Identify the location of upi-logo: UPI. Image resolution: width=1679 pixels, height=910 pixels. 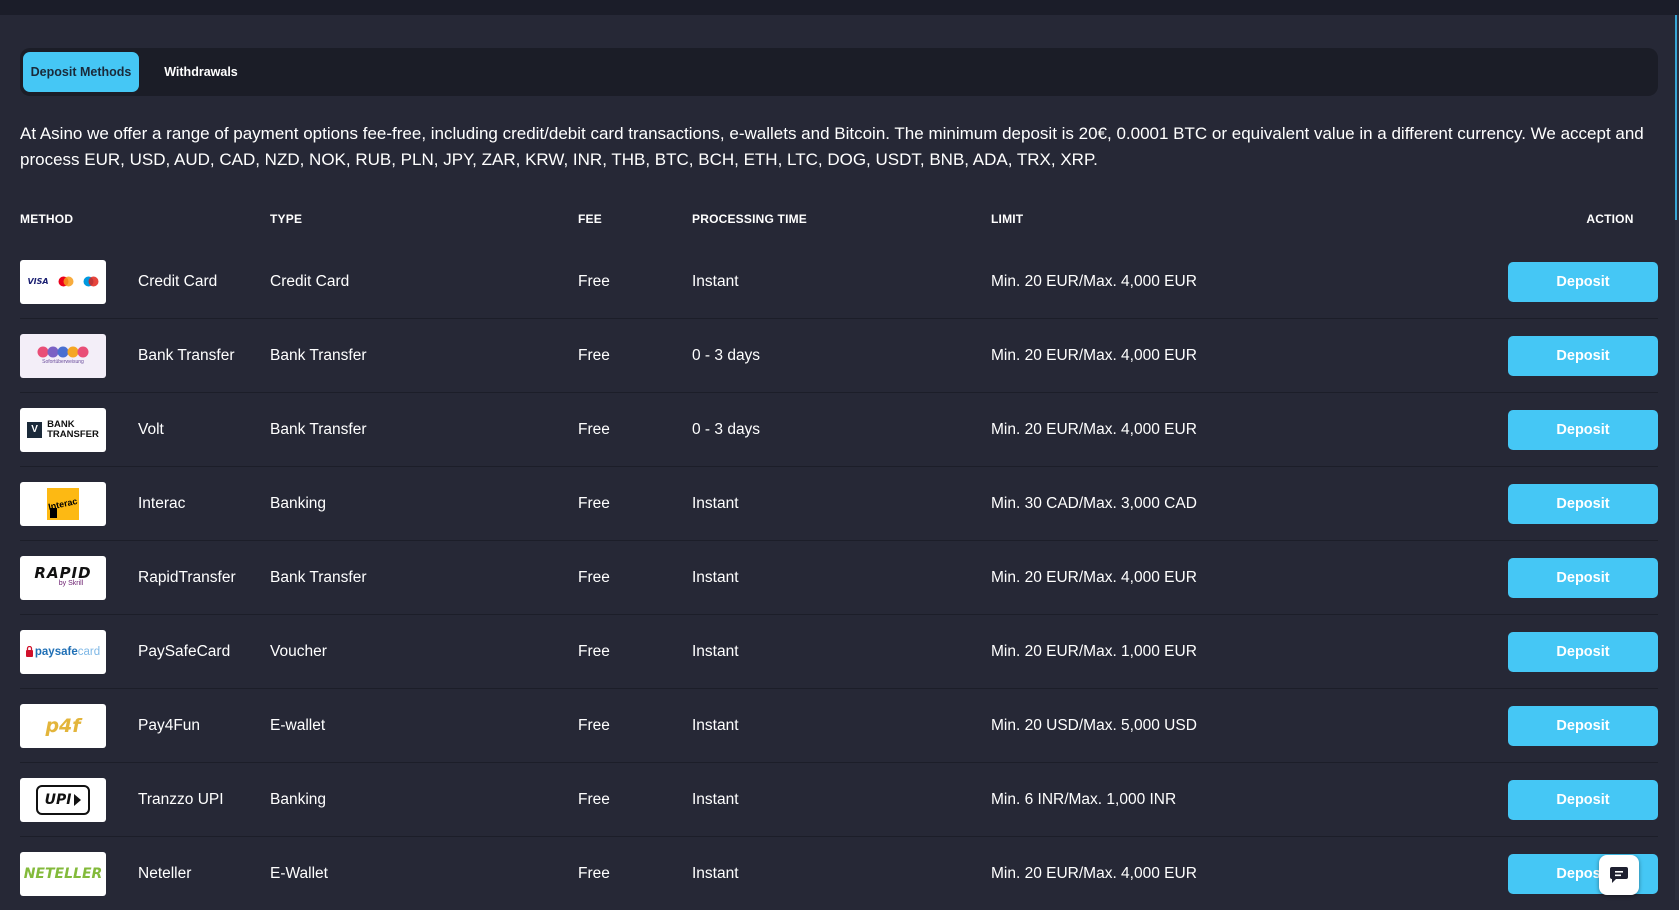
(63, 799).